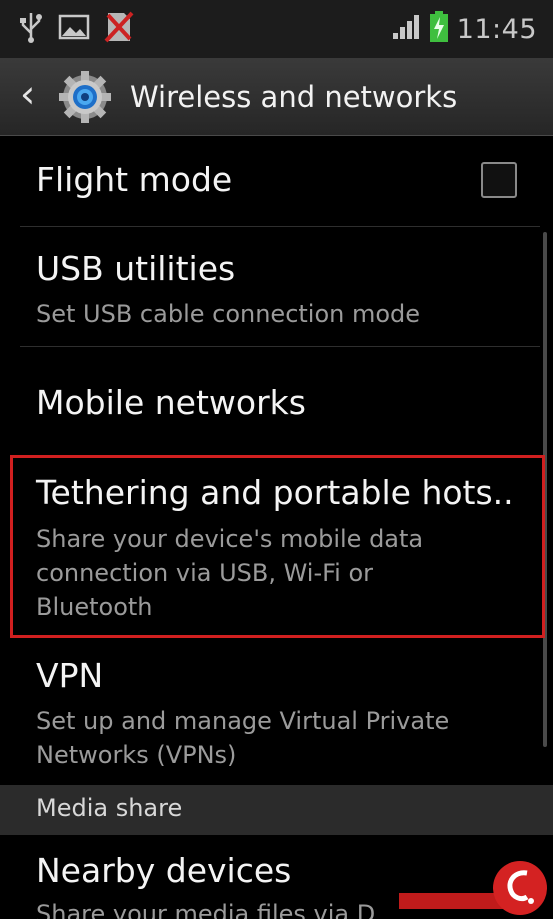 The height and width of the screenshot is (919, 553). I want to click on status-icons-left, so click(76, 29).